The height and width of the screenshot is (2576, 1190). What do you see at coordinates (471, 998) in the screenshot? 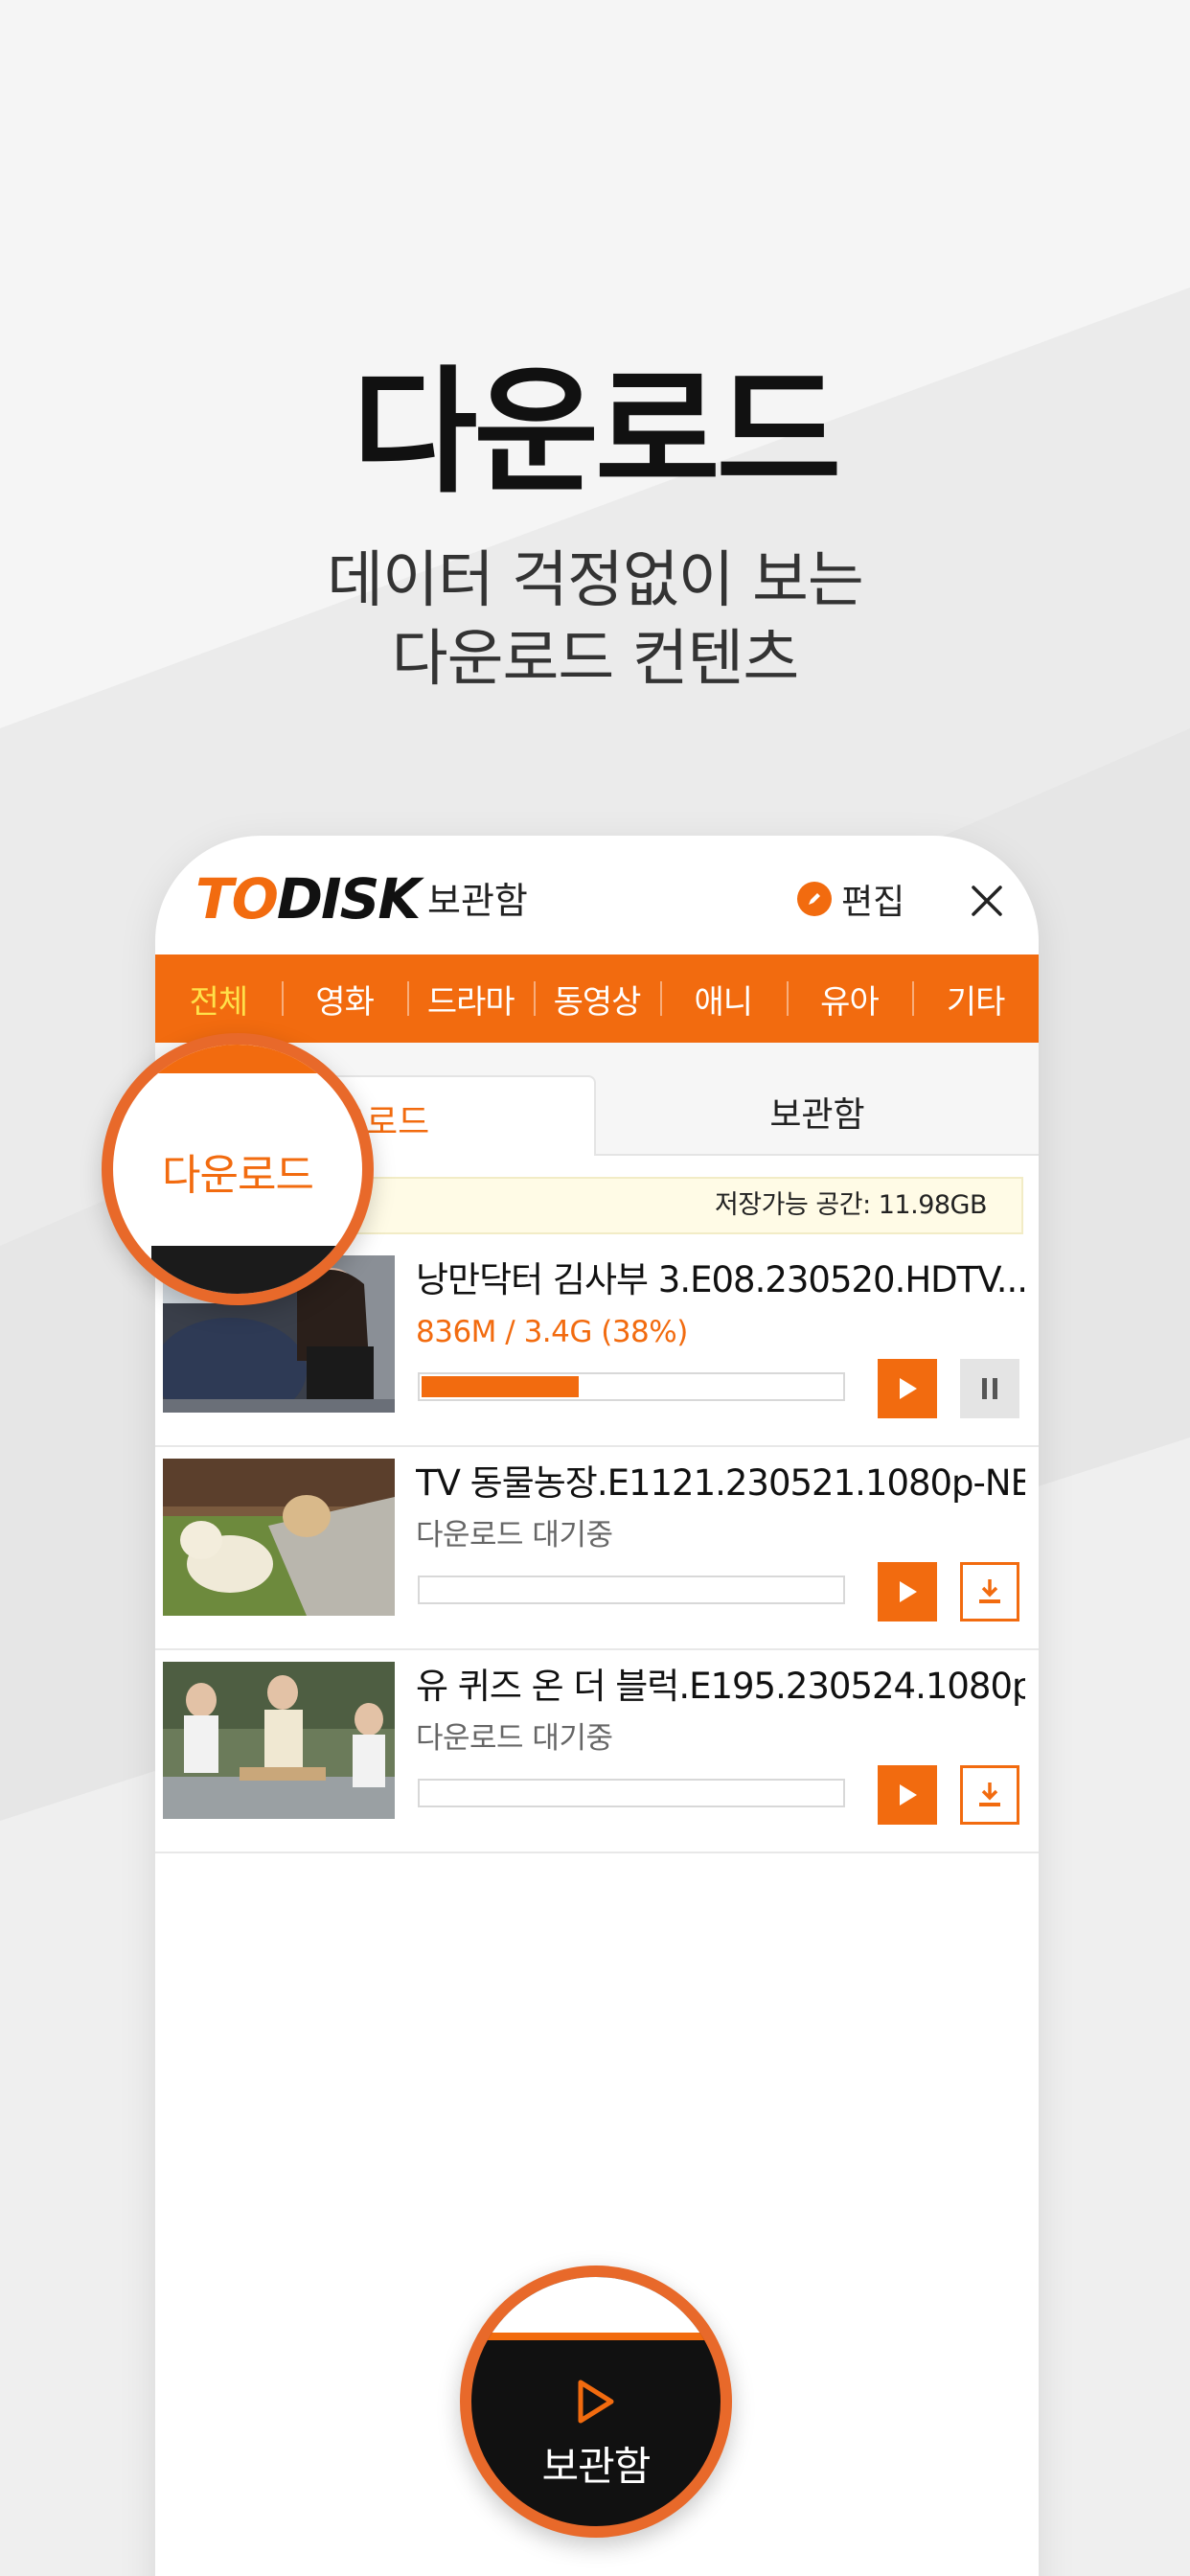
I see `tab-drama: 드라마` at bounding box center [471, 998].